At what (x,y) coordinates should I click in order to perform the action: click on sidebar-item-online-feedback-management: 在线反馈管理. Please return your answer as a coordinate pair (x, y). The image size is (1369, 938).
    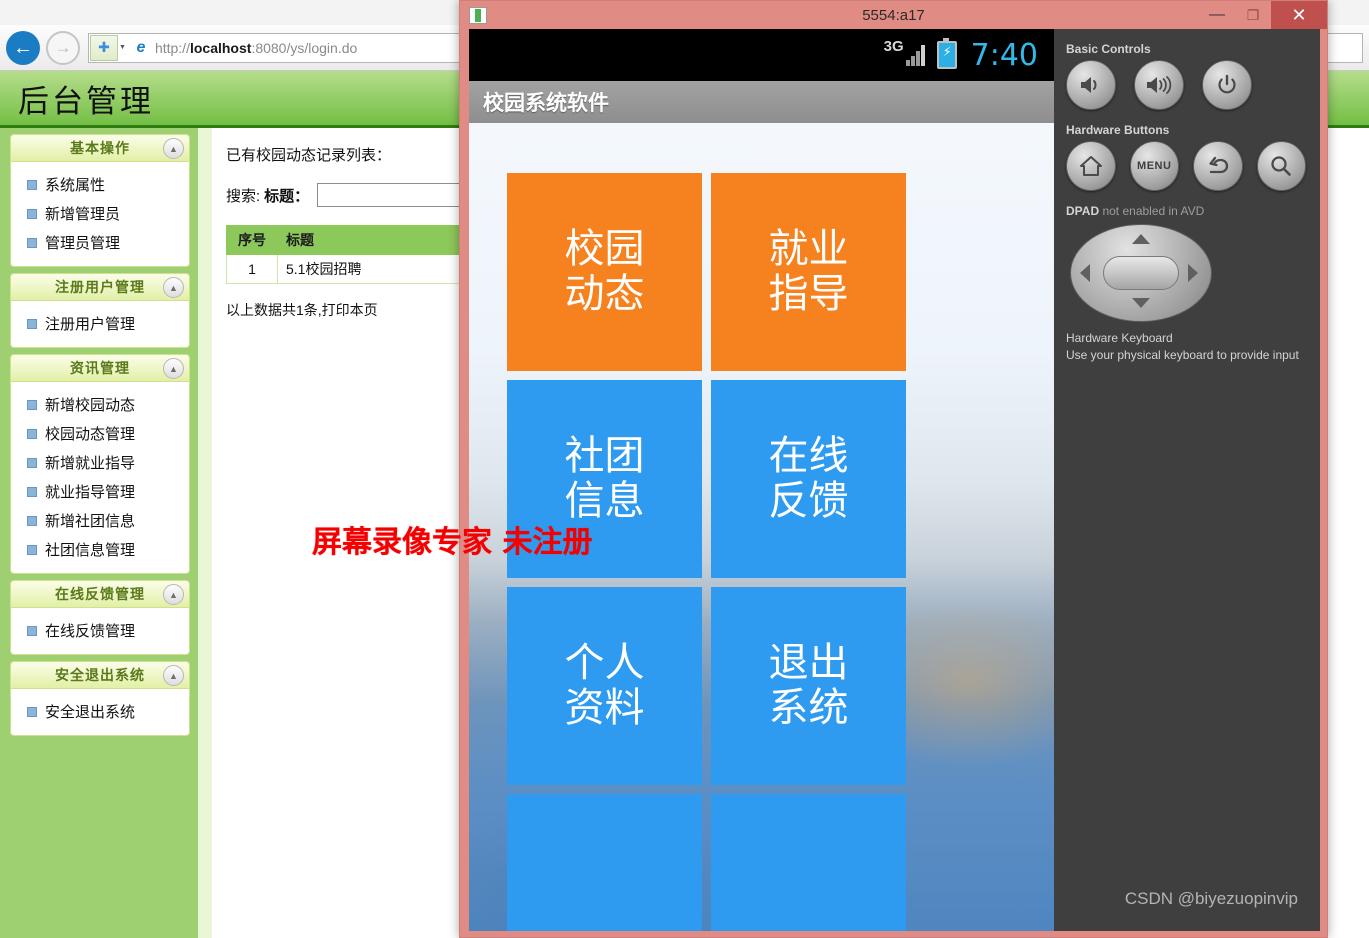
    Looking at the image, I should click on (100, 630).